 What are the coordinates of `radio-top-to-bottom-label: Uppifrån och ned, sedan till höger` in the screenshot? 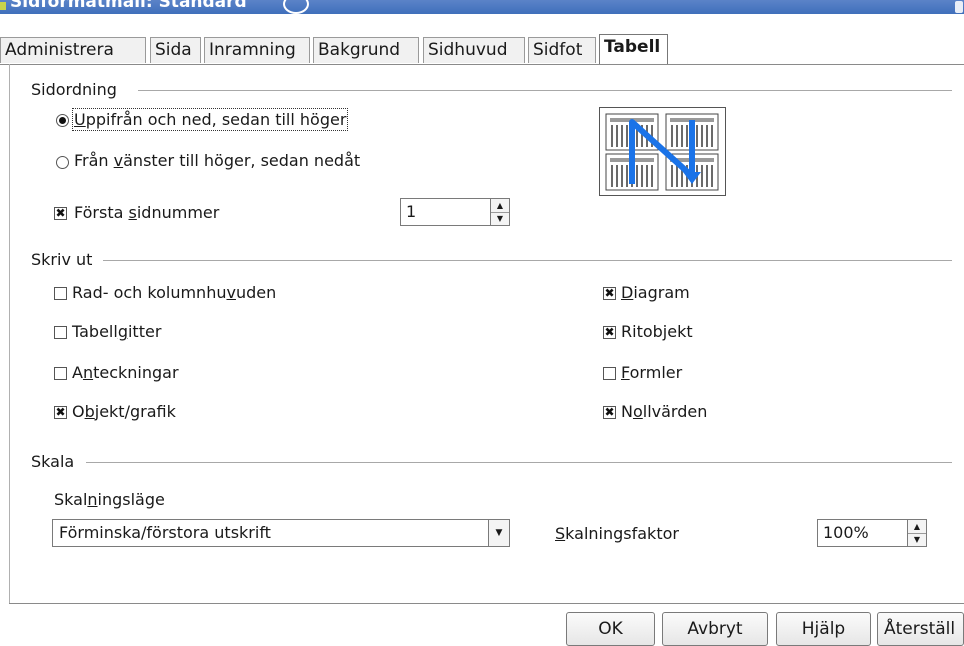 It's located at (210, 119).